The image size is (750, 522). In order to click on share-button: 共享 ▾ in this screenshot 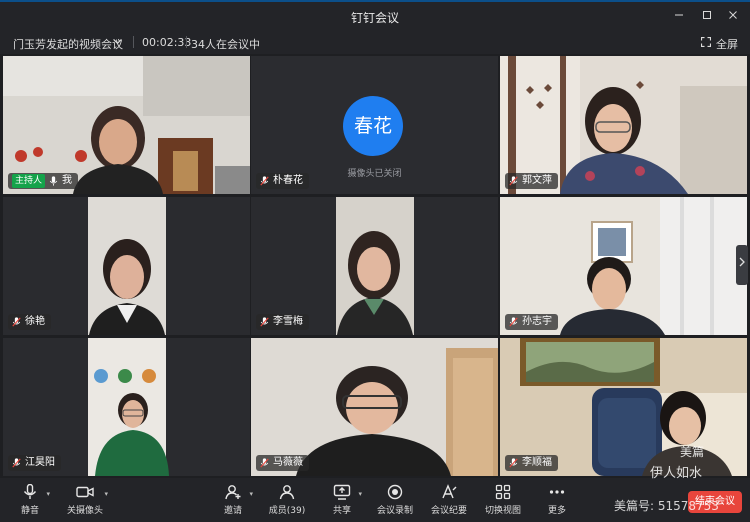, I will do `click(342, 501)`.